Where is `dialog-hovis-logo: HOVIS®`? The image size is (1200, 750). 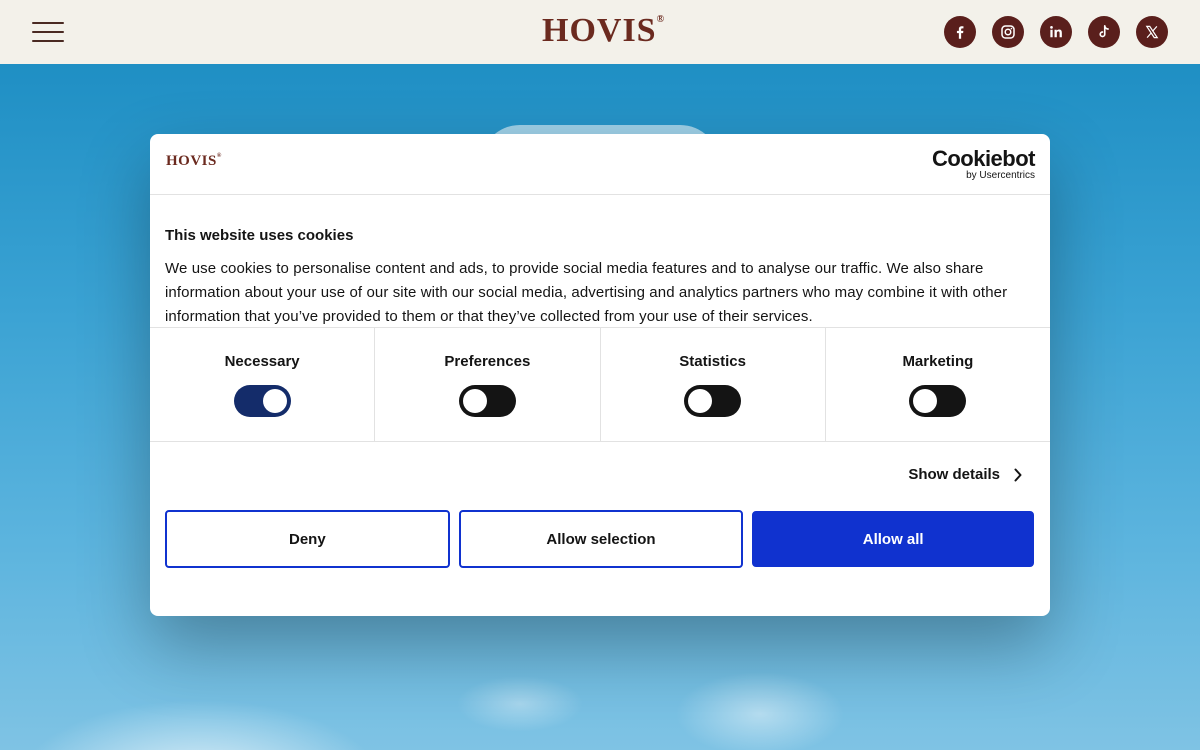
dialog-hovis-logo: HOVIS® is located at coordinates (194, 161).